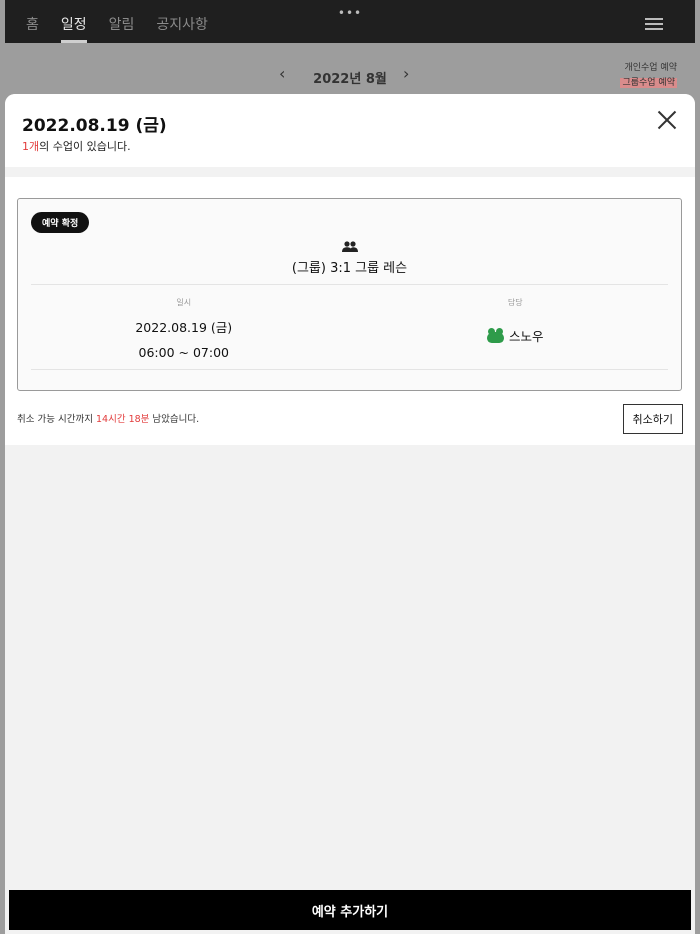 Image resolution: width=700 pixels, height=934 pixels. Describe the element at coordinates (350, 69) in the screenshot. I see `calendar-header: ‹ 2022년 8월 › 개인수업 예약 그룹수업 예약` at that location.